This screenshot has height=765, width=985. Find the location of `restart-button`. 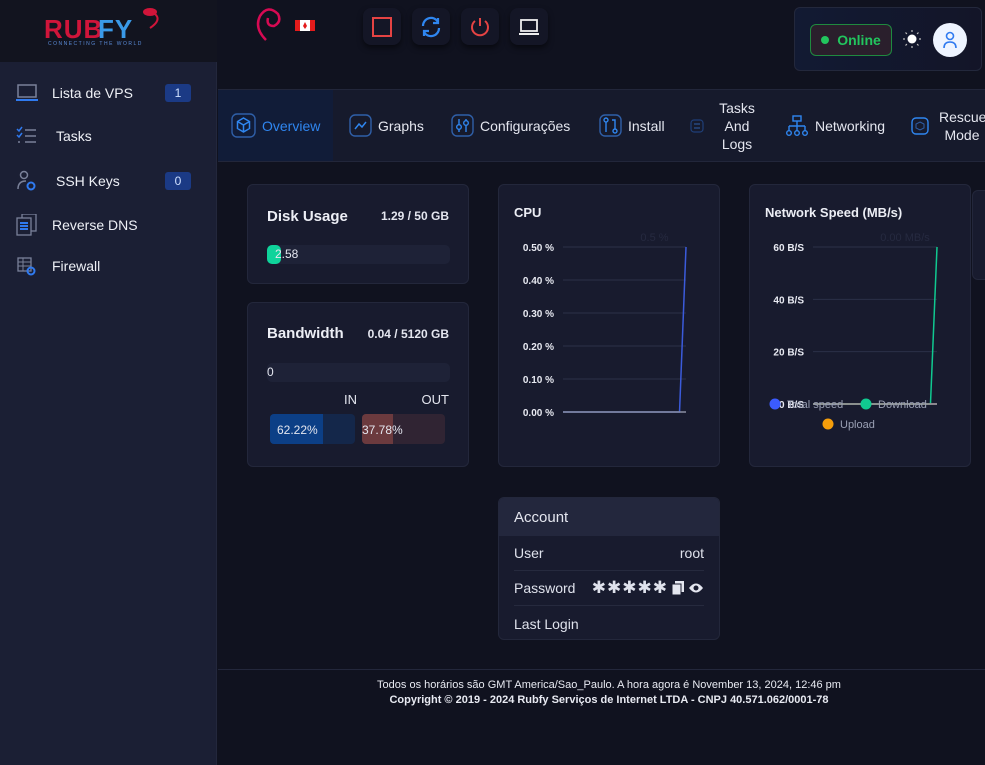

restart-button is located at coordinates (431, 26).